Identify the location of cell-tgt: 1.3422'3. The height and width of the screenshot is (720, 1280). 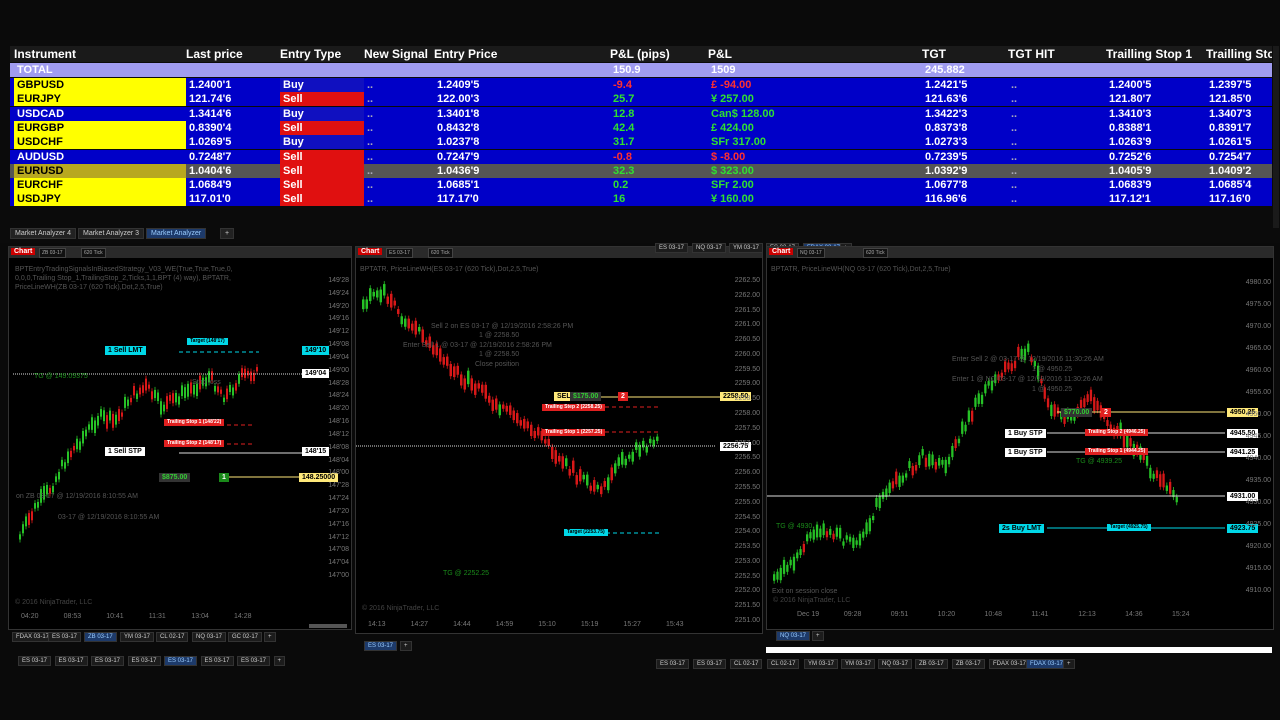
(946, 113).